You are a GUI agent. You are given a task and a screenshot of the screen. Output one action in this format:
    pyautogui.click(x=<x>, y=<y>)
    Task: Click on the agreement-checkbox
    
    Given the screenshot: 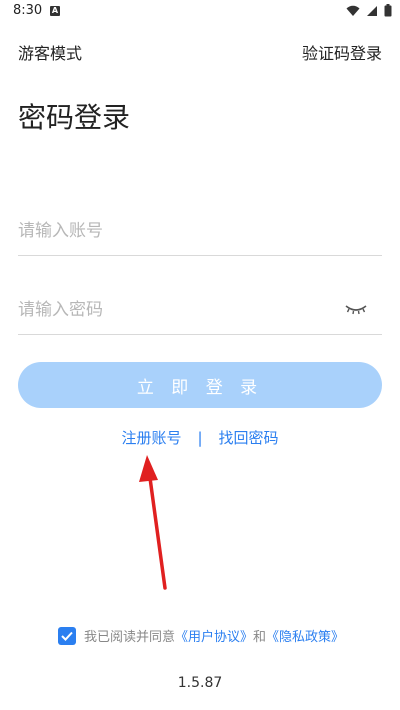 What is the action you would take?
    pyautogui.click(x=67, y=635)
    